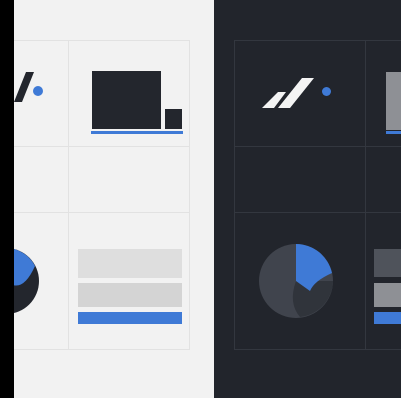 The height and width of the screenshot is (398, 401). Describe the element at coordinates (173, 119) in the screenshot. I see `phone-icon` at that location.